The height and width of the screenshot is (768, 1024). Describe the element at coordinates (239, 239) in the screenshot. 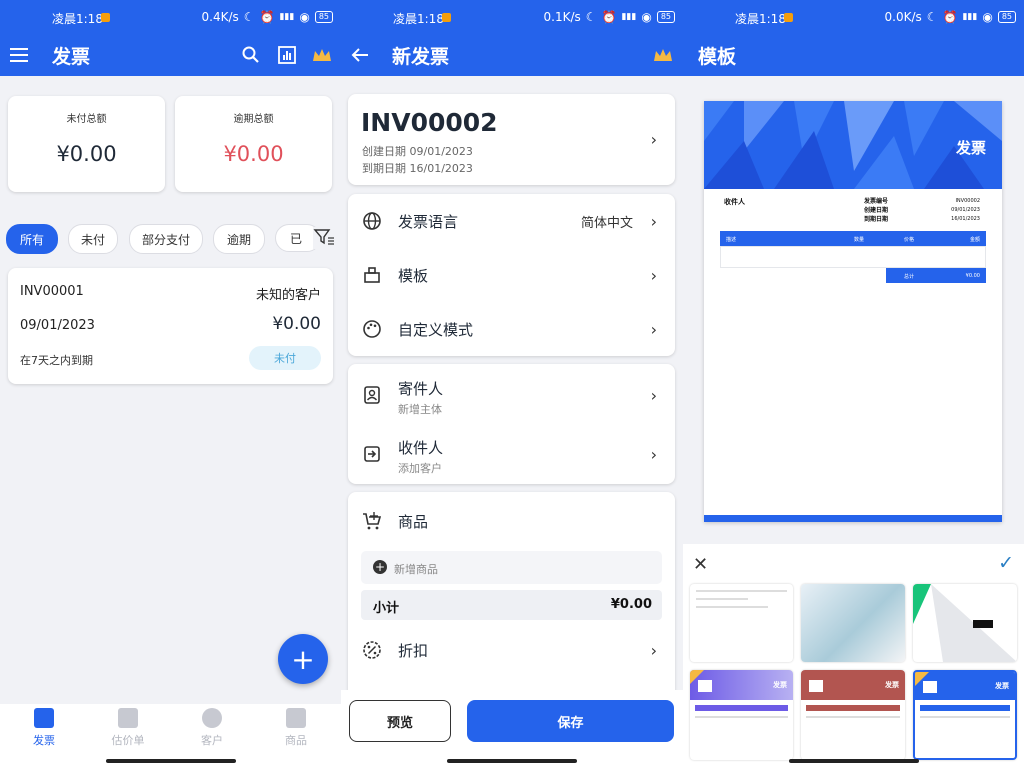

I see `filter-overdue: 逾期` at that location.